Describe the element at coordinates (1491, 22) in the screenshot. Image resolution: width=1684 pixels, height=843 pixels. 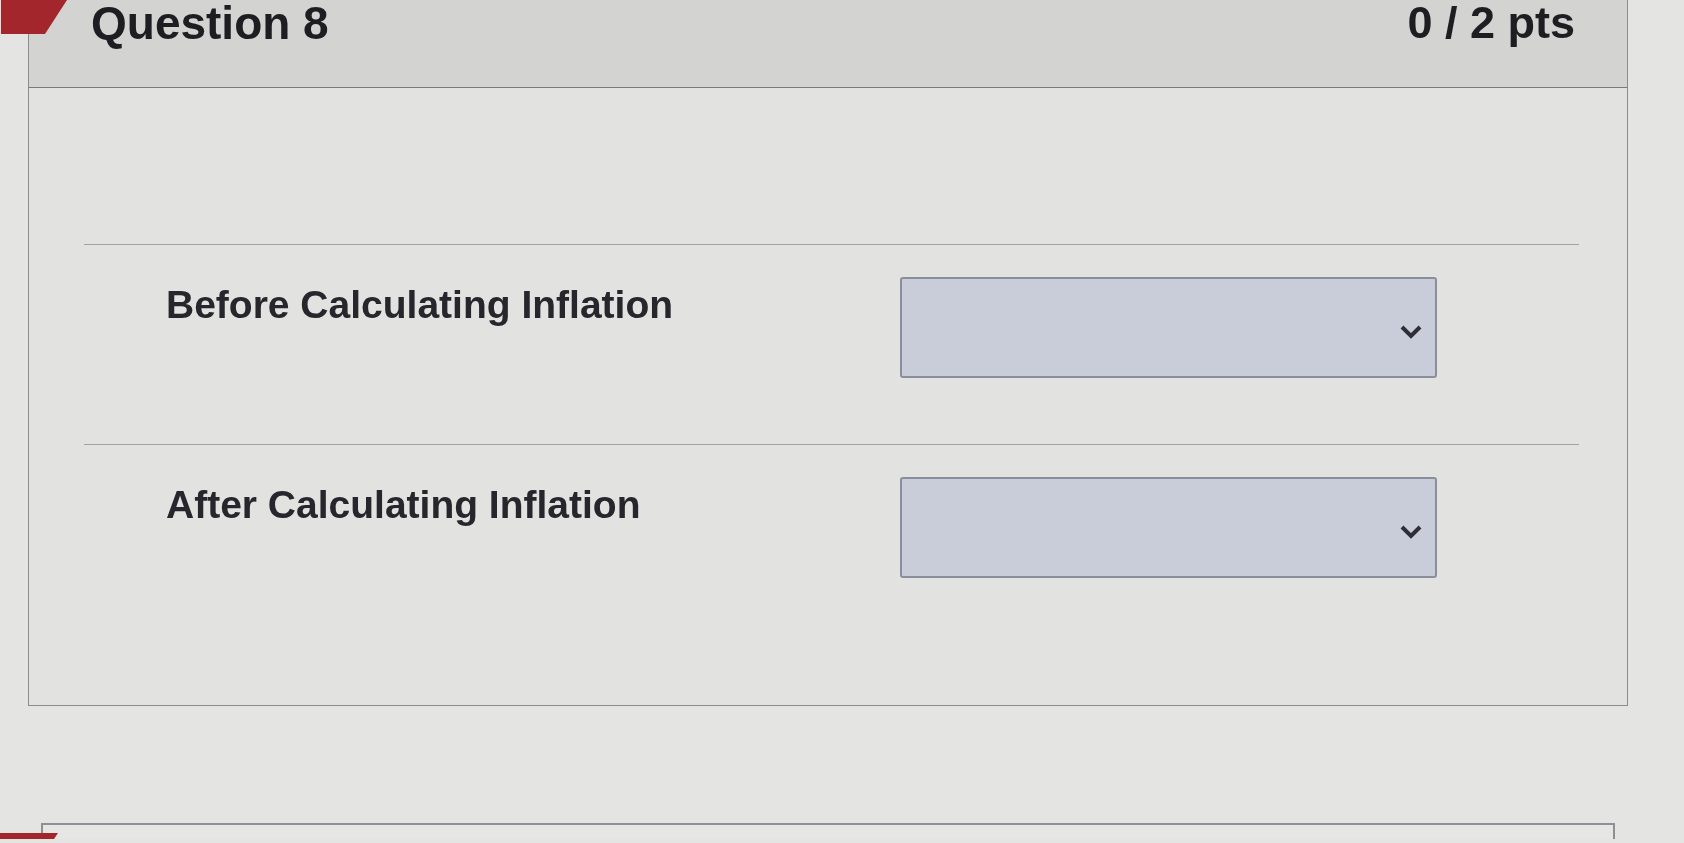
I see `question-points: 0 / 2 pts` at that location.